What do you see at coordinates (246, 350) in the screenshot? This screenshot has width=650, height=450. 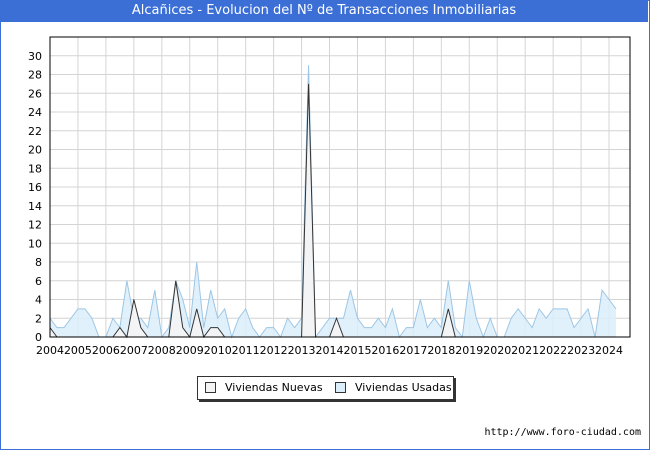 I see `x-tick-label: 2011` at bounding box center [246, 350].